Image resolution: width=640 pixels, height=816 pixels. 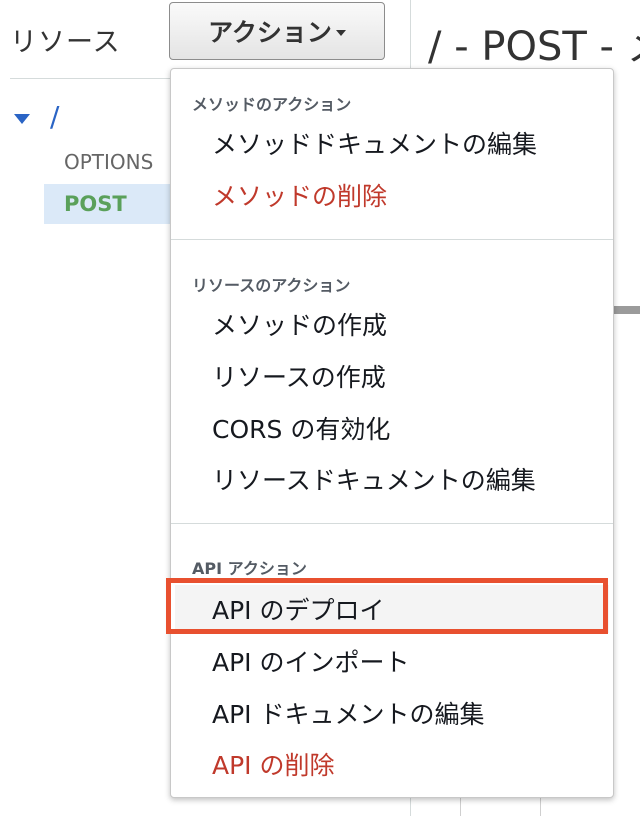 I want to click on menu-item-enable-cors: CORS の有効化, so click(x=301, y=428).